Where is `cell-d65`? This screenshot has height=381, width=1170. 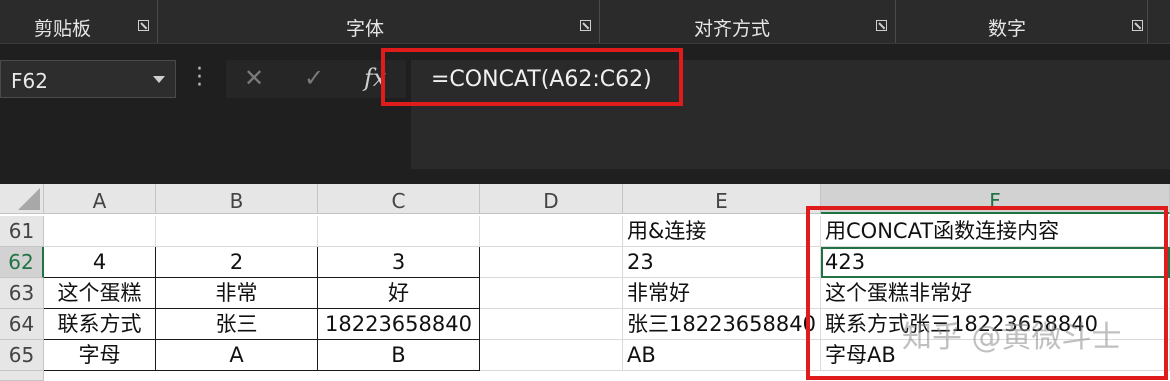 cell-d65 is located at coordinates (551, 355).